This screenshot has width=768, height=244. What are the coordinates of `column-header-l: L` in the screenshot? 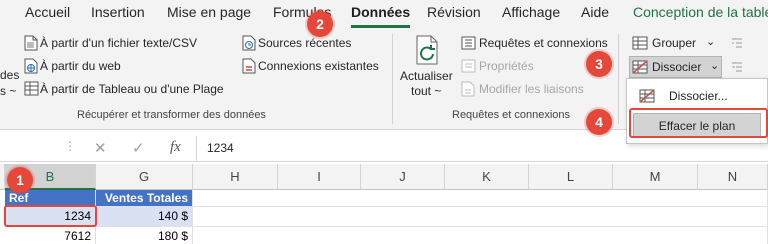 It's located at (571, 177).